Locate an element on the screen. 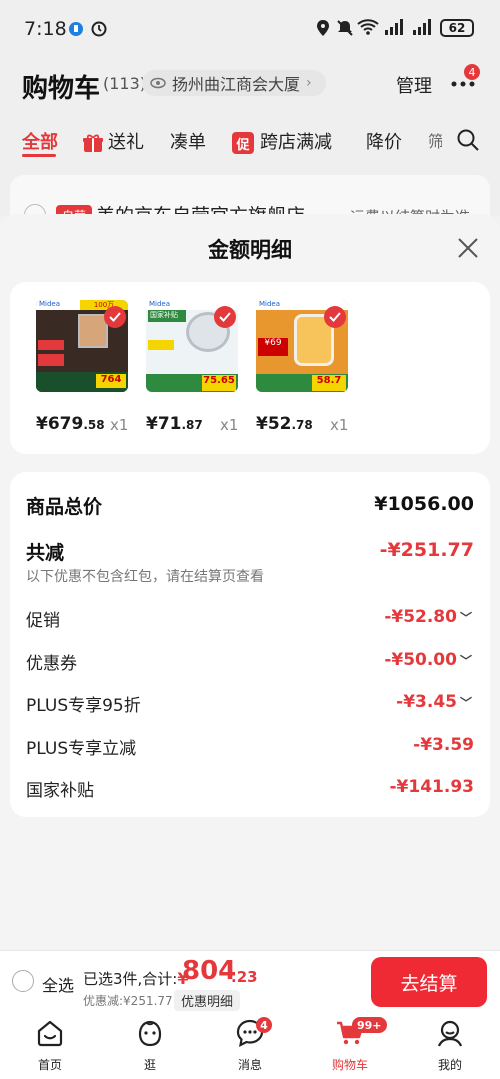  line-coupon: -¥50.00 ﹀ is located at coordinates (428, 660).